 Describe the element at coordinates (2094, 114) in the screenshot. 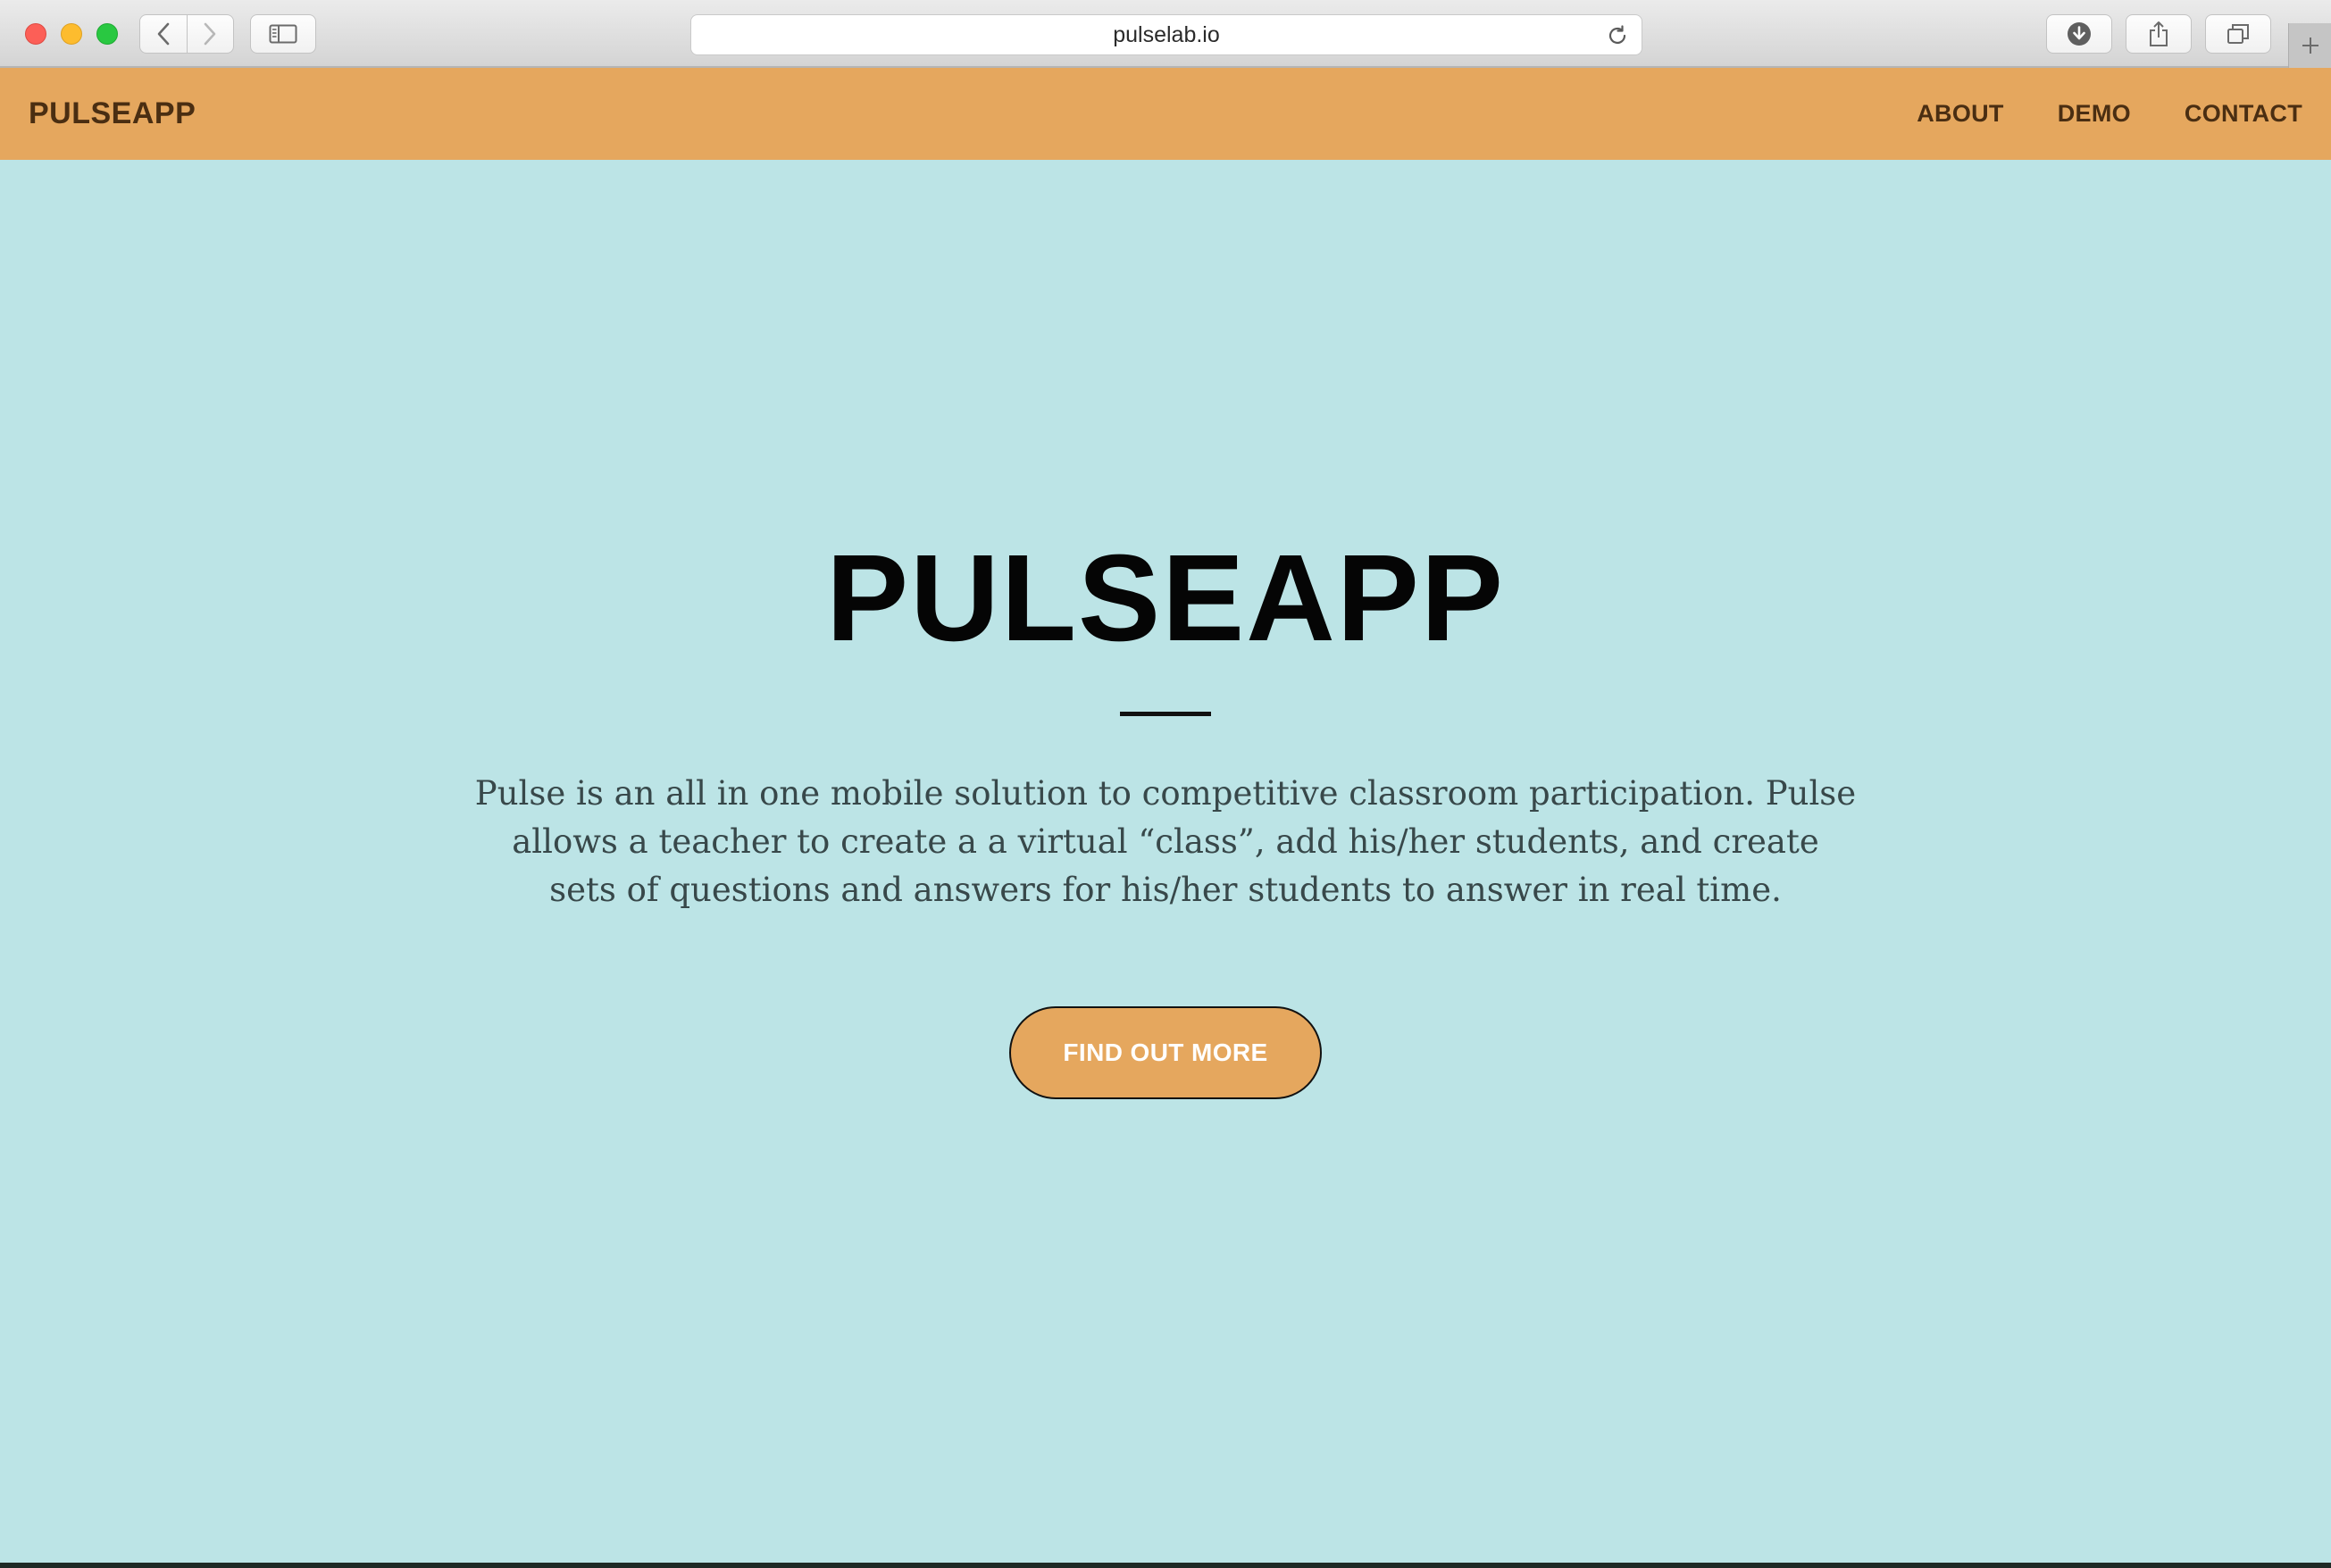

I see `nav-link-demo: DEMO` at that location.